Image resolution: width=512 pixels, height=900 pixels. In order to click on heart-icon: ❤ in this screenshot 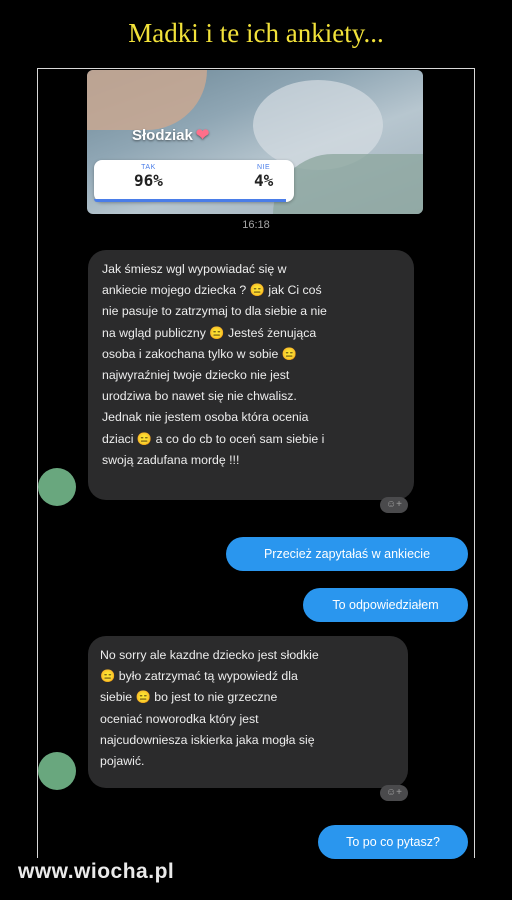, I will do `click(202, 135)`.